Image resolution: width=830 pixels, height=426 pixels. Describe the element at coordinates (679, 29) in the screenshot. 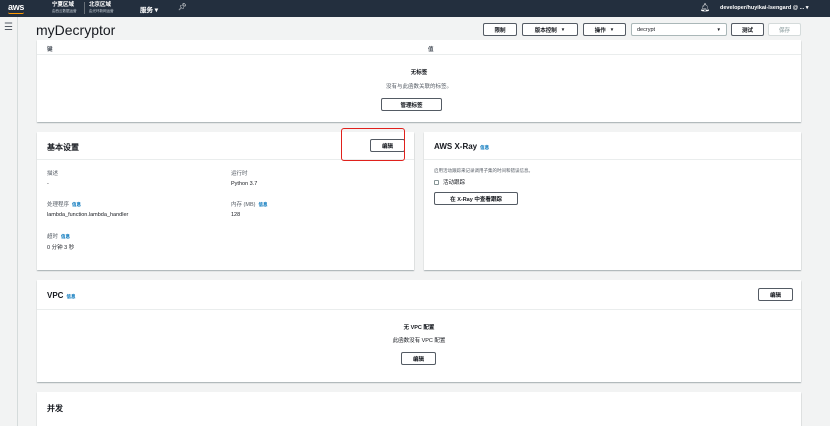

I see `test-event-select: decrypt ▼` at that location.